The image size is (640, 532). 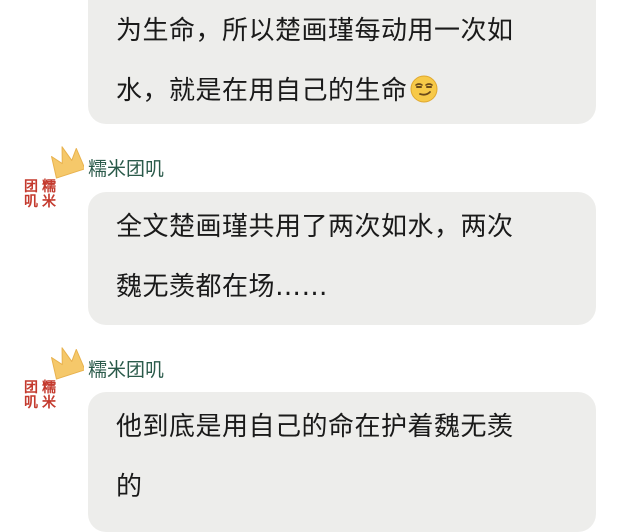 I want to click on message-text-line: 水，就是在用自己的生命, so click(x=262, y=91).